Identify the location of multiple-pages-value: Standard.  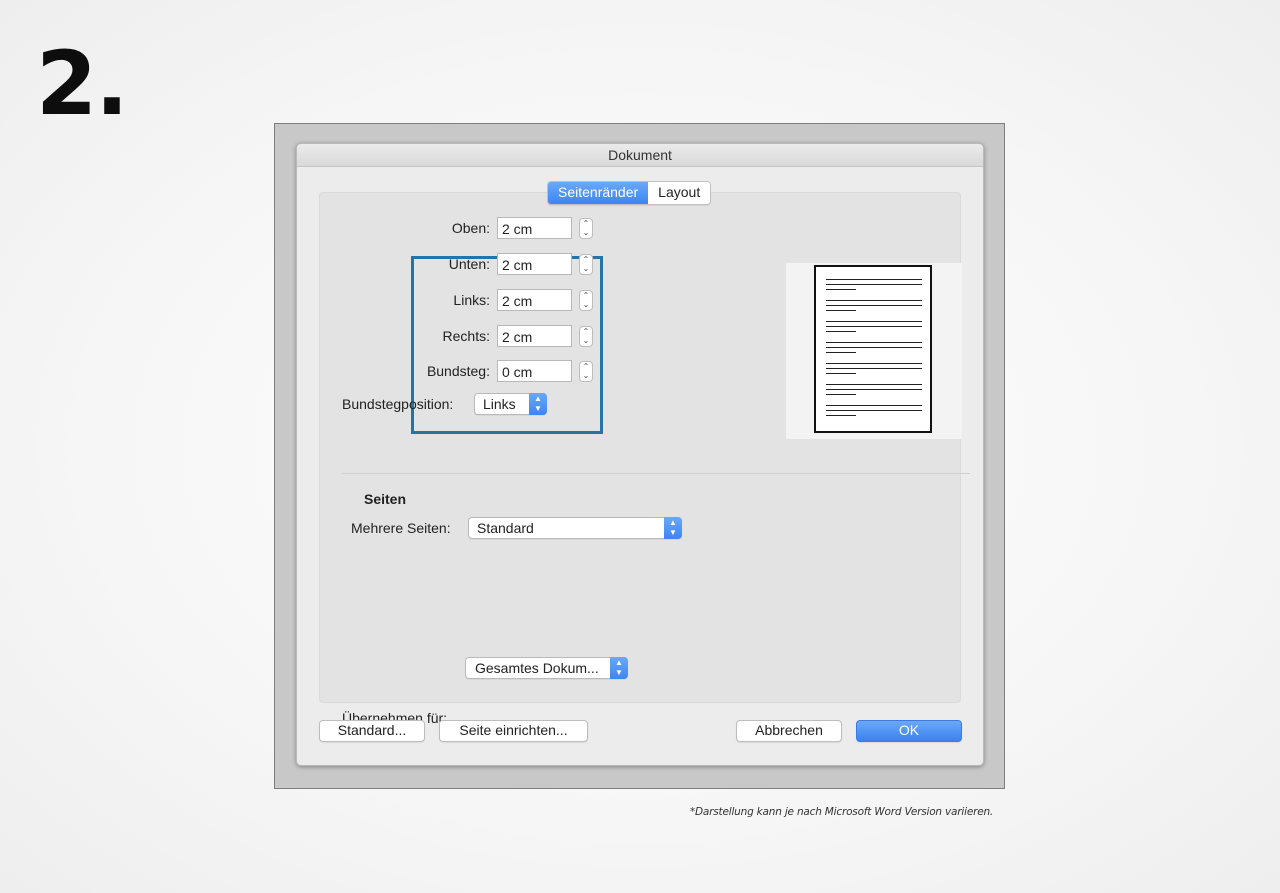
(505, 528).